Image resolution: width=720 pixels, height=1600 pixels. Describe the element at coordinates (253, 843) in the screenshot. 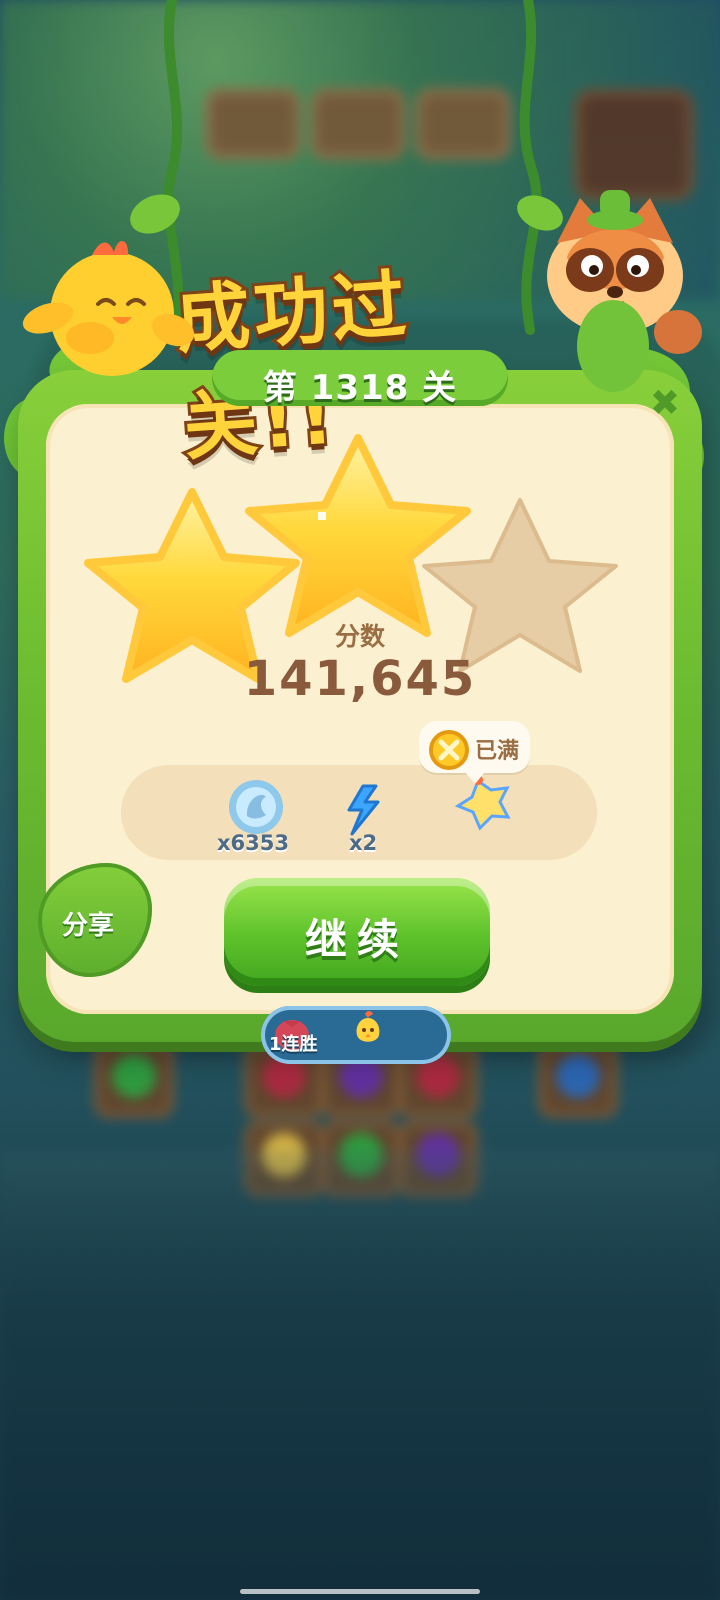

I see `coin-count: x6353` at that location.